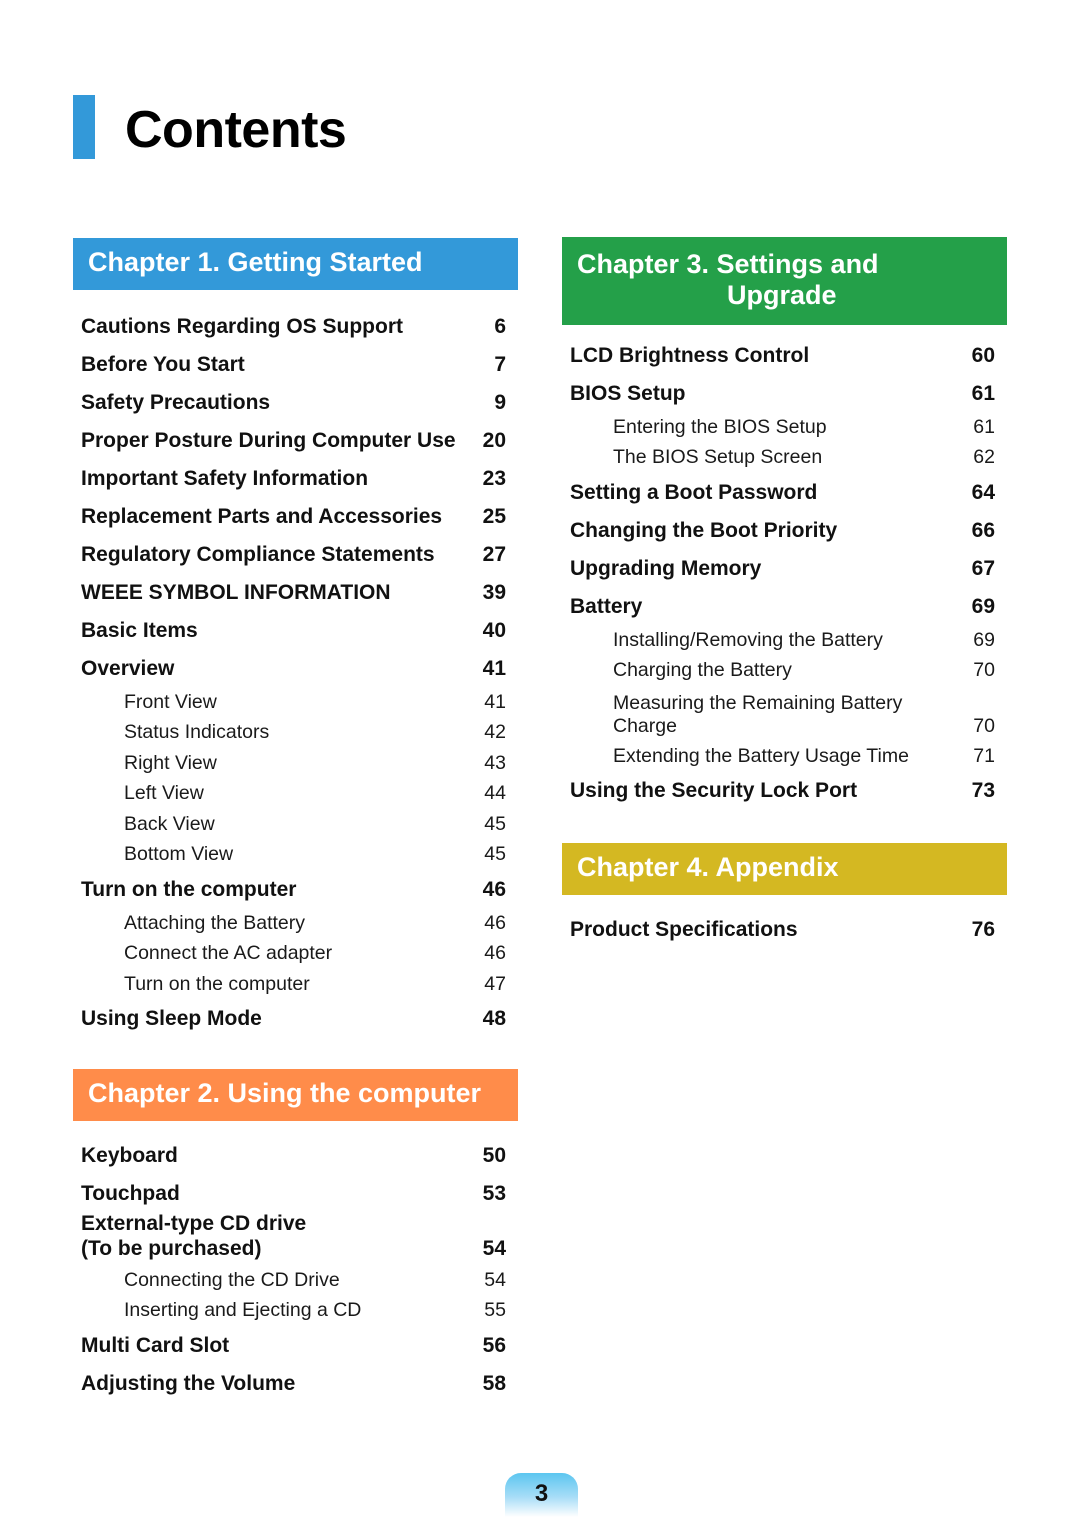 The width and height of the screenshot is (1080, 1532). I want to click on toc-entry-label: Extending the Battery Usage Time, so click(761, 755).